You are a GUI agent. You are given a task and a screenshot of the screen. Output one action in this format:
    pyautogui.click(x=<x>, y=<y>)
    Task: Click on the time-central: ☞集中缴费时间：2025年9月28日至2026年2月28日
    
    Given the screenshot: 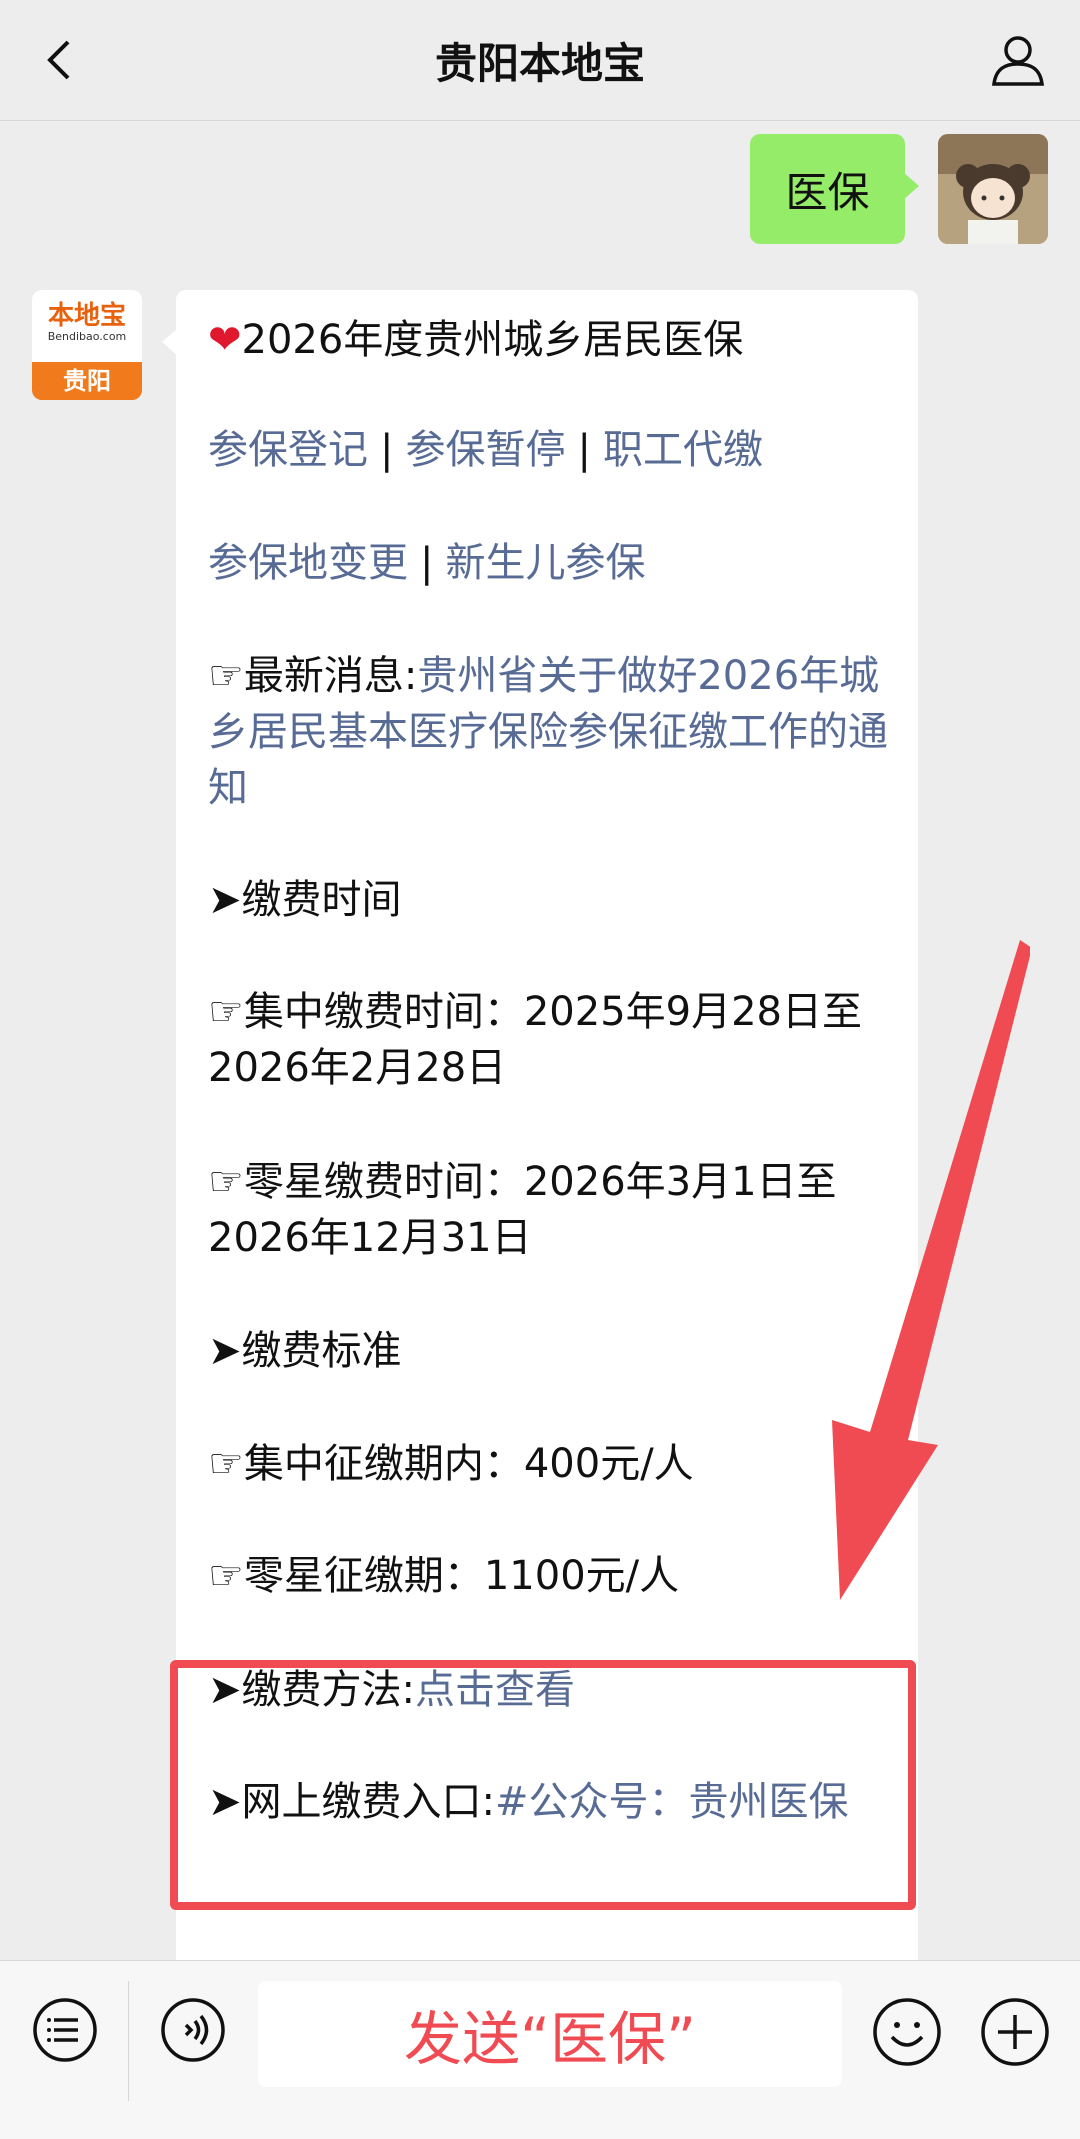 What is the action you would take?
    pyautogui.click(x=535, y=1040)
    